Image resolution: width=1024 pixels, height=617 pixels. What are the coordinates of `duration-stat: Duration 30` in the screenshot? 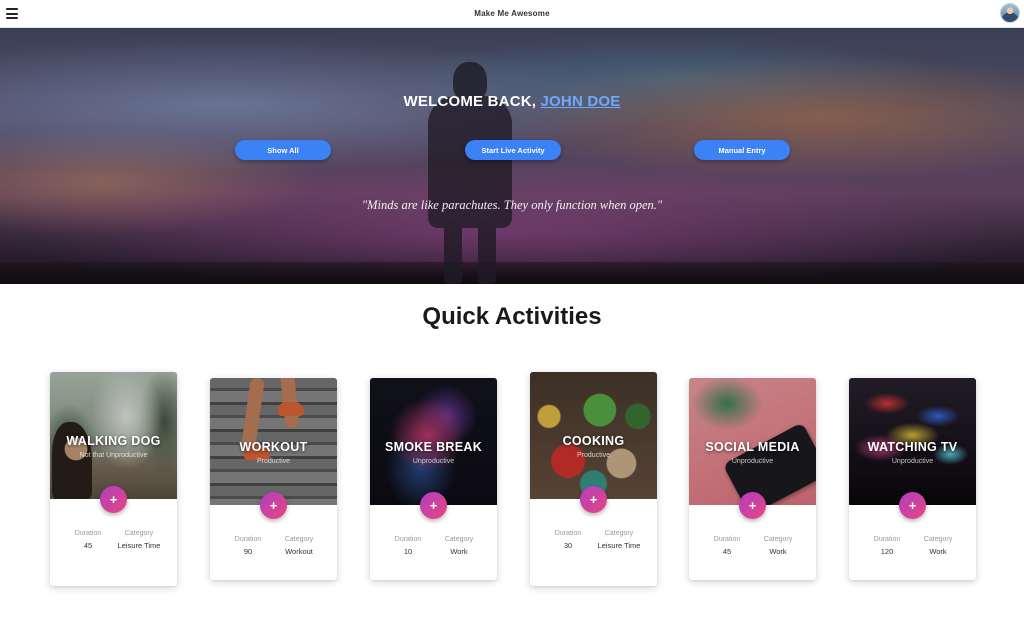 It's located at (568, 558).